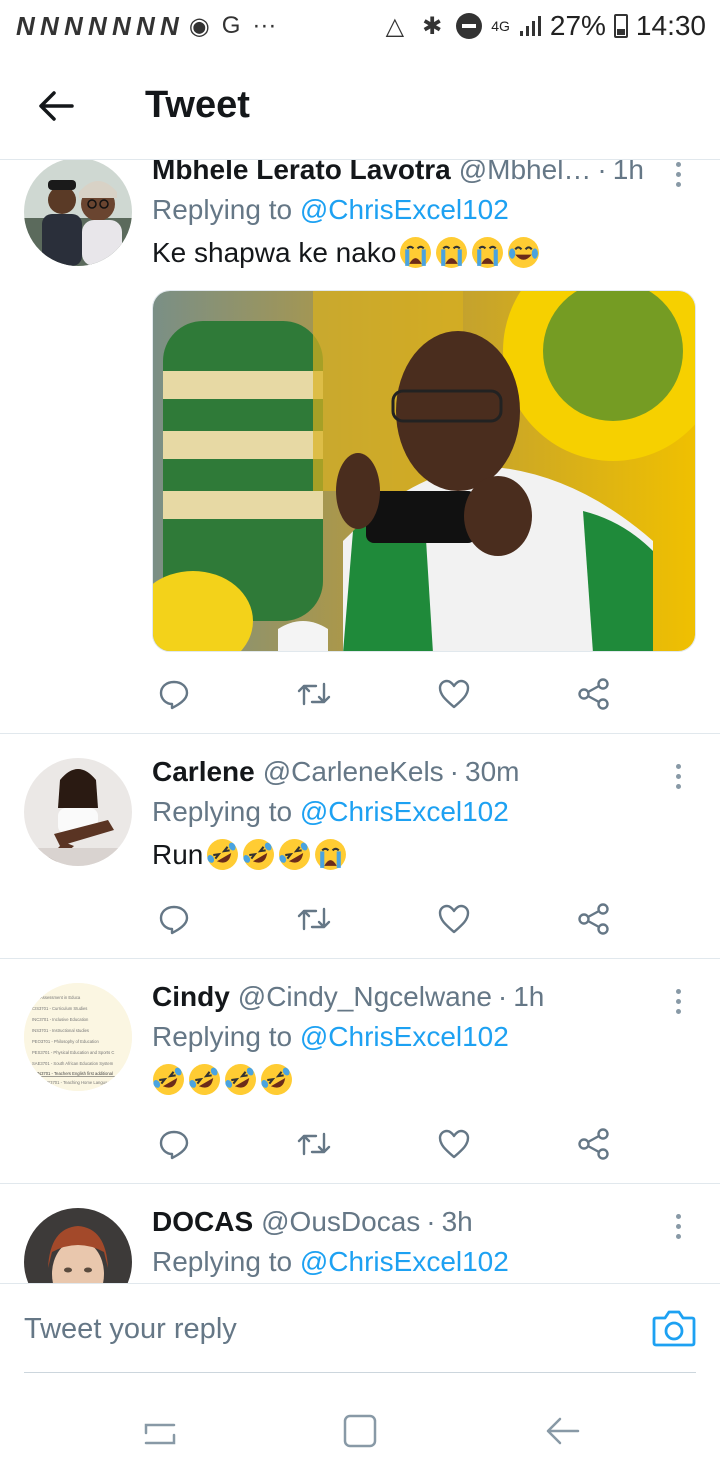  I want to click on back-button, so click(56, 106).